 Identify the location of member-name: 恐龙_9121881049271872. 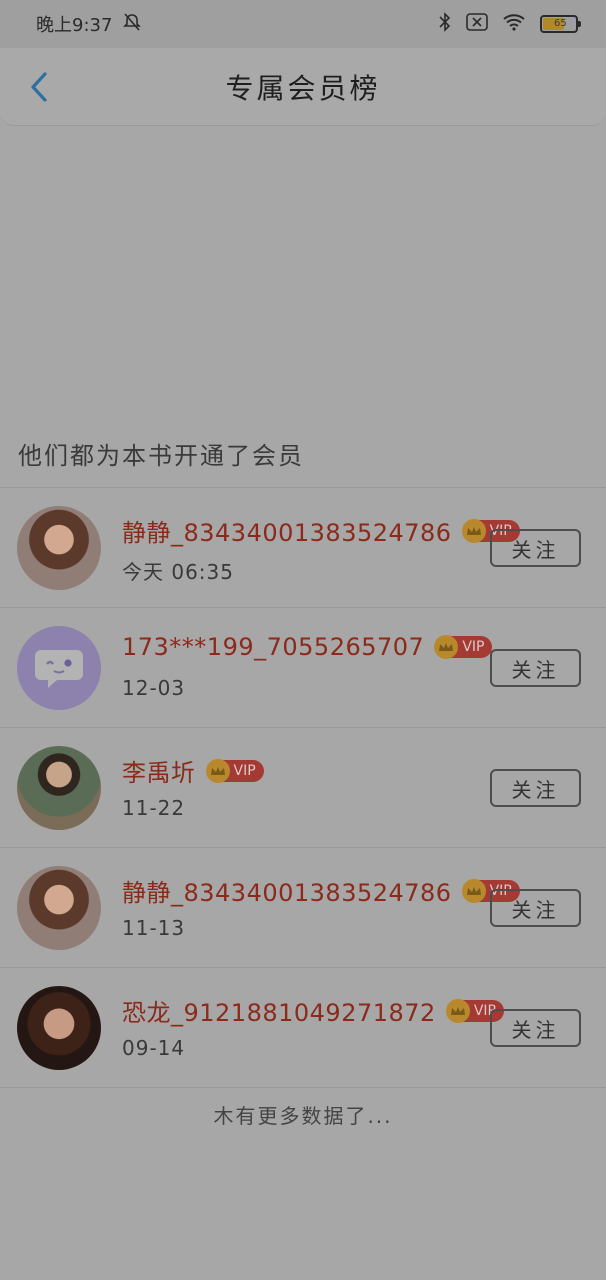
(279, 1010).